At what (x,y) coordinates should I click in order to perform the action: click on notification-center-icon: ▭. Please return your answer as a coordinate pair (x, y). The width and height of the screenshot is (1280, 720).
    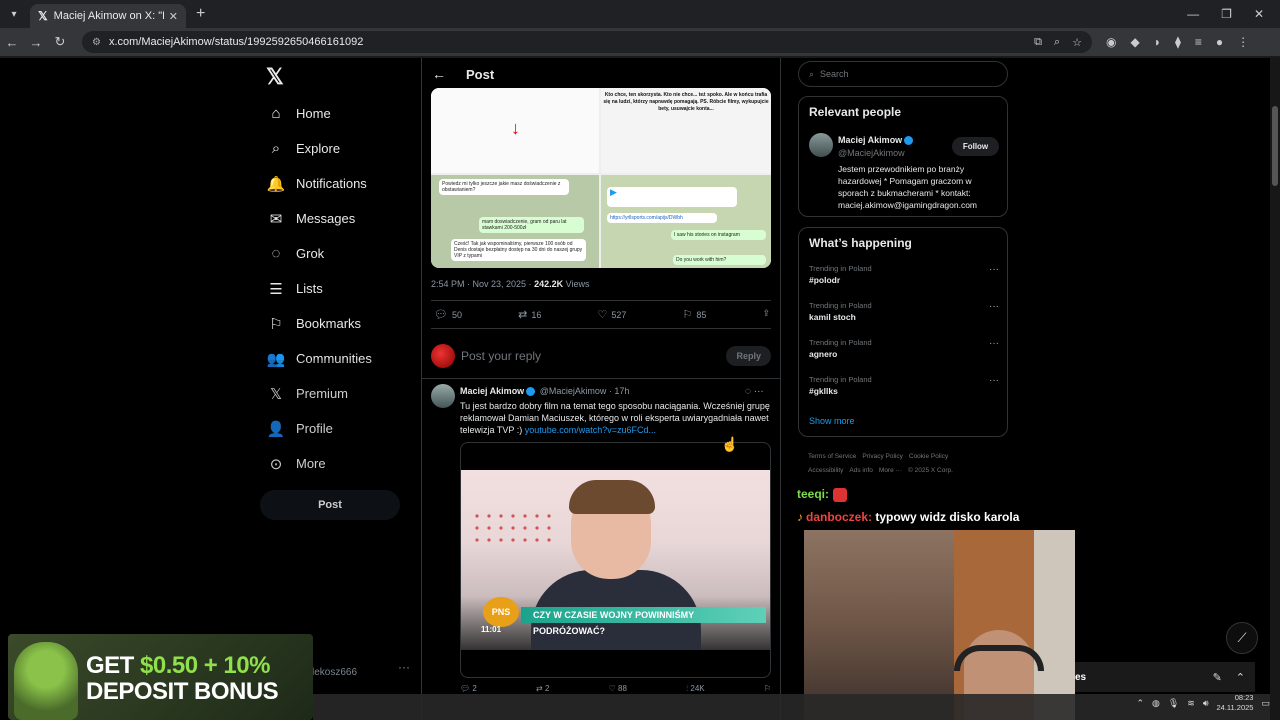
    Looking at the image, I should click on (1265, 703).